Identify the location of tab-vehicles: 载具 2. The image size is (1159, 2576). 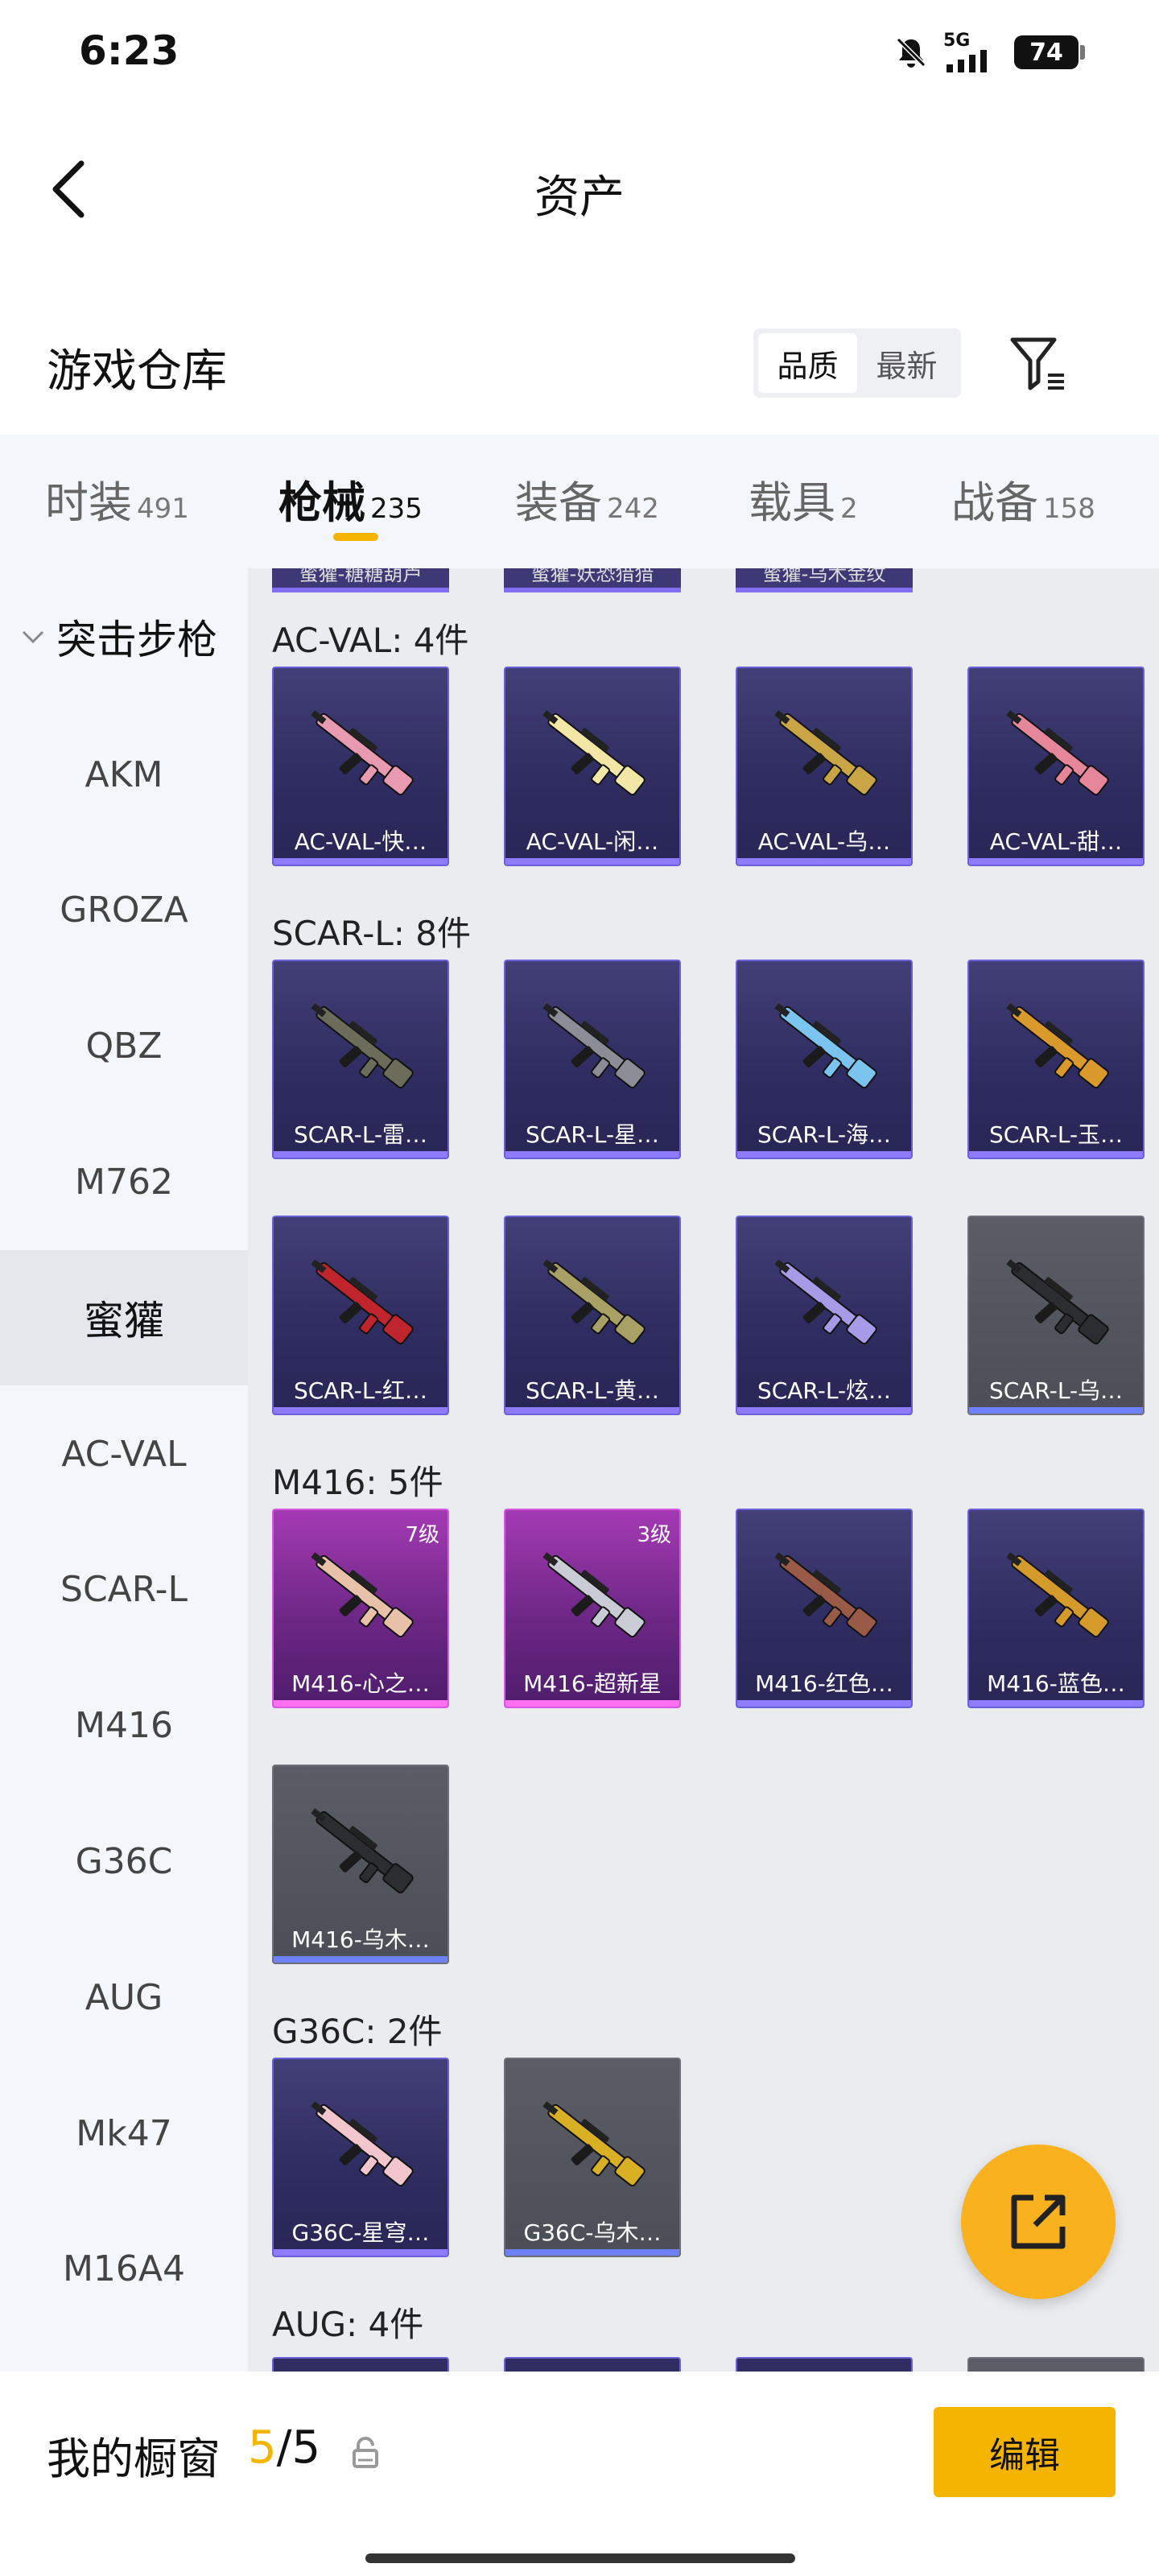
(803, 498).